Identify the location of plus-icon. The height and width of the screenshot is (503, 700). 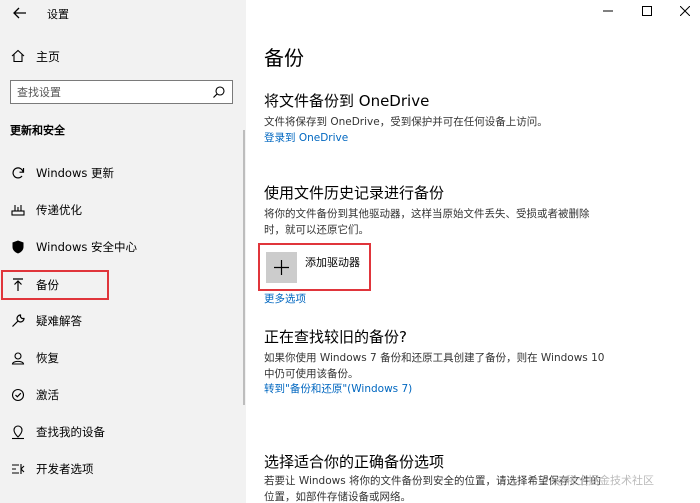
(281, 267).